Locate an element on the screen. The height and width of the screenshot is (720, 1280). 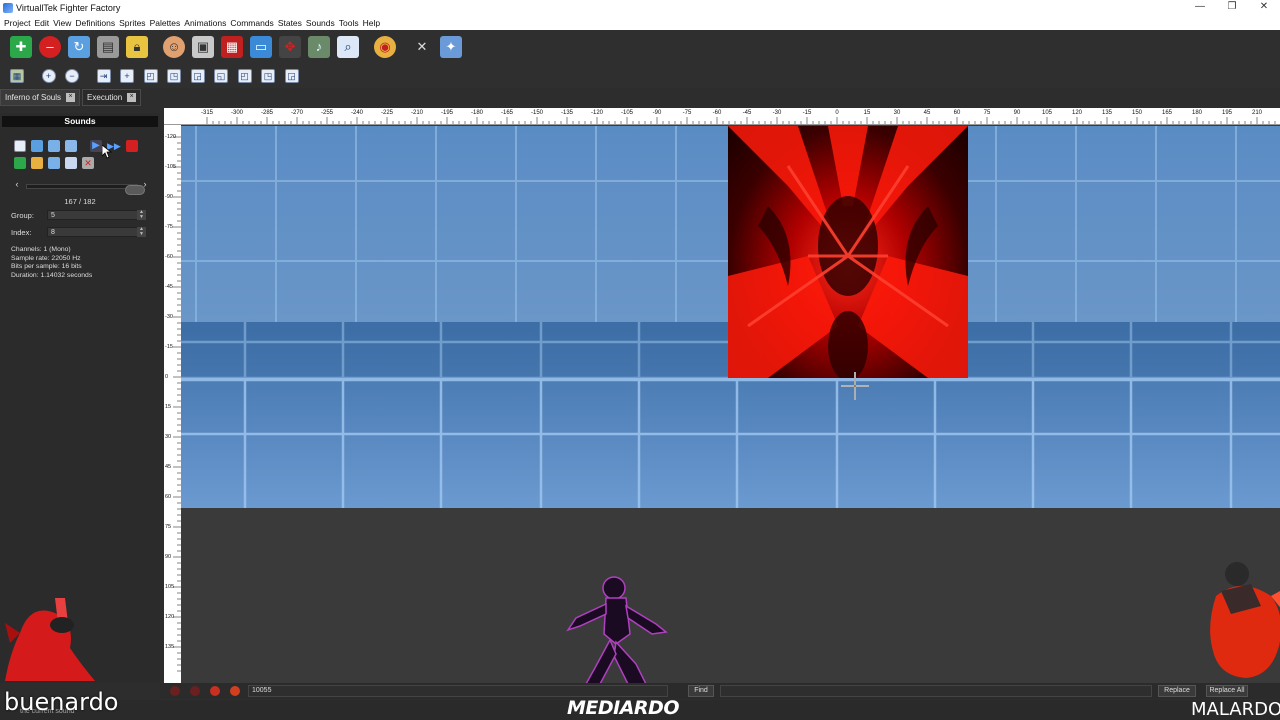
ruler-x-label: -255 is located at coordinates (327, 113).